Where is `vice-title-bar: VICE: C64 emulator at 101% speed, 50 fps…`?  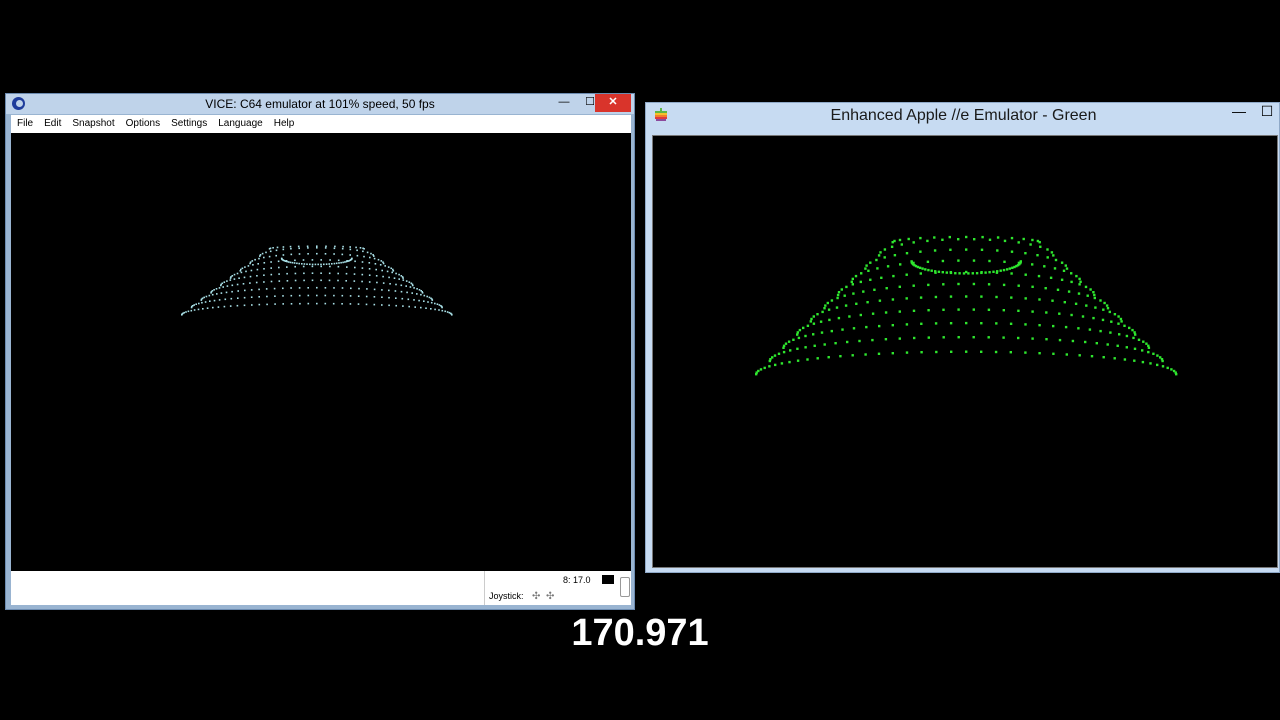 vice-title-bar: VICE: C64 emulator at 101% speed, 50 fps… is located at coordinates (320, 104).